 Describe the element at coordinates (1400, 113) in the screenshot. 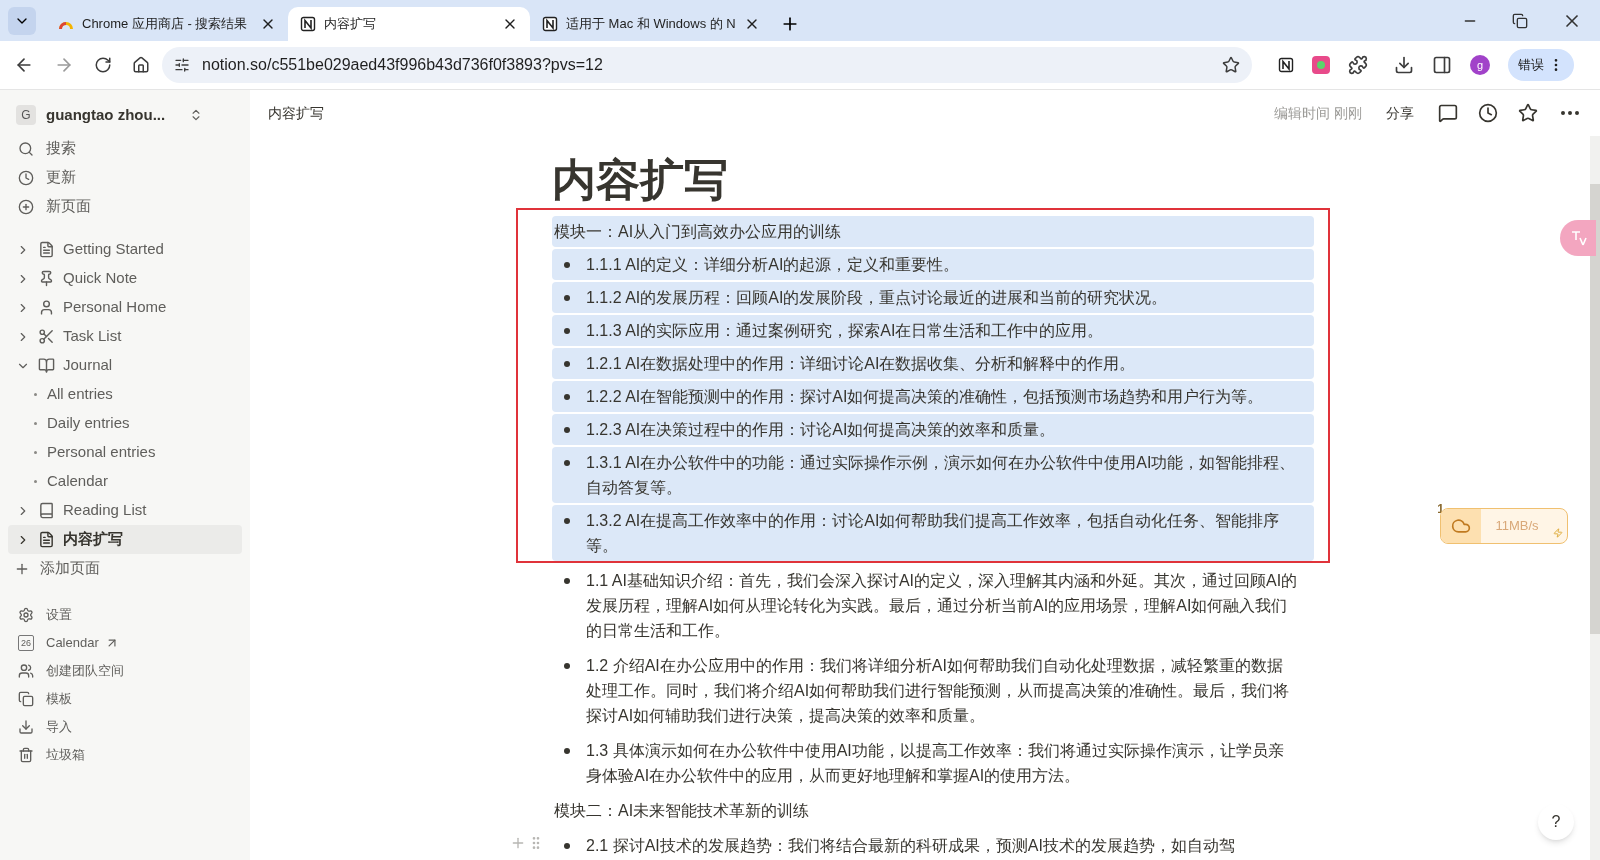

I see `share-button: 分享` at that location.